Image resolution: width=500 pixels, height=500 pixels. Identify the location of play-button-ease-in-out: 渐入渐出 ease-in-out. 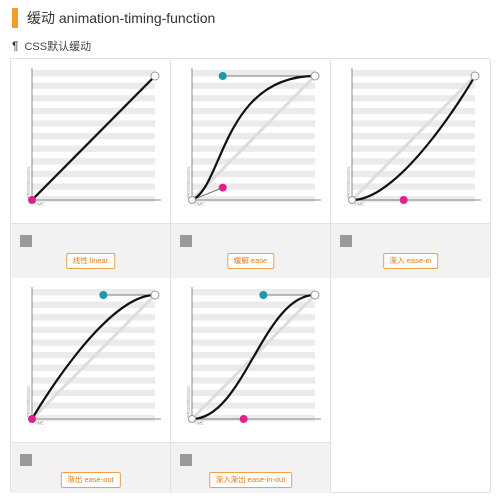
(250, 480).